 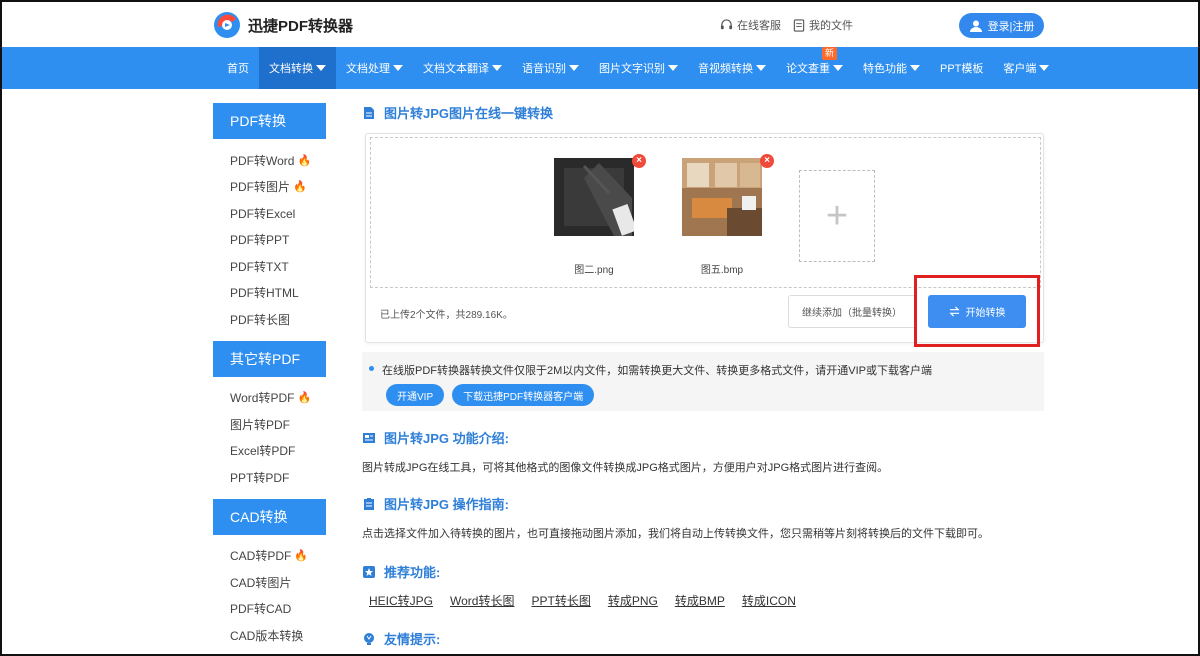 I want to click on nav-item: PPT模板, so click(x=961, y=68).